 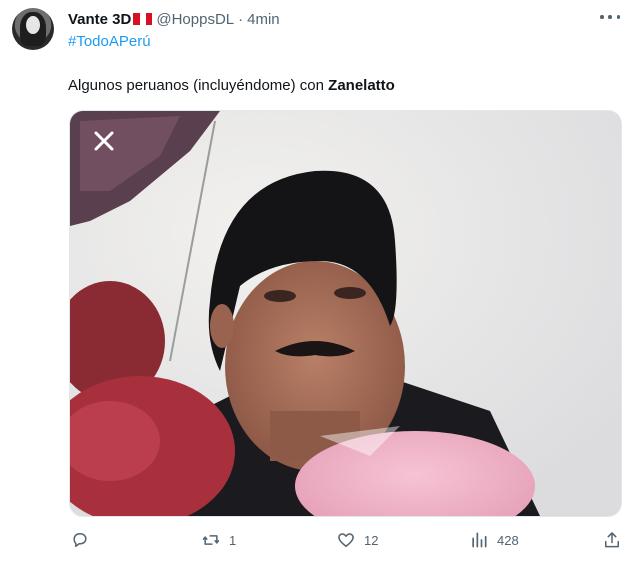 I want to click on retweet-icon, so click(x=211, y=540).